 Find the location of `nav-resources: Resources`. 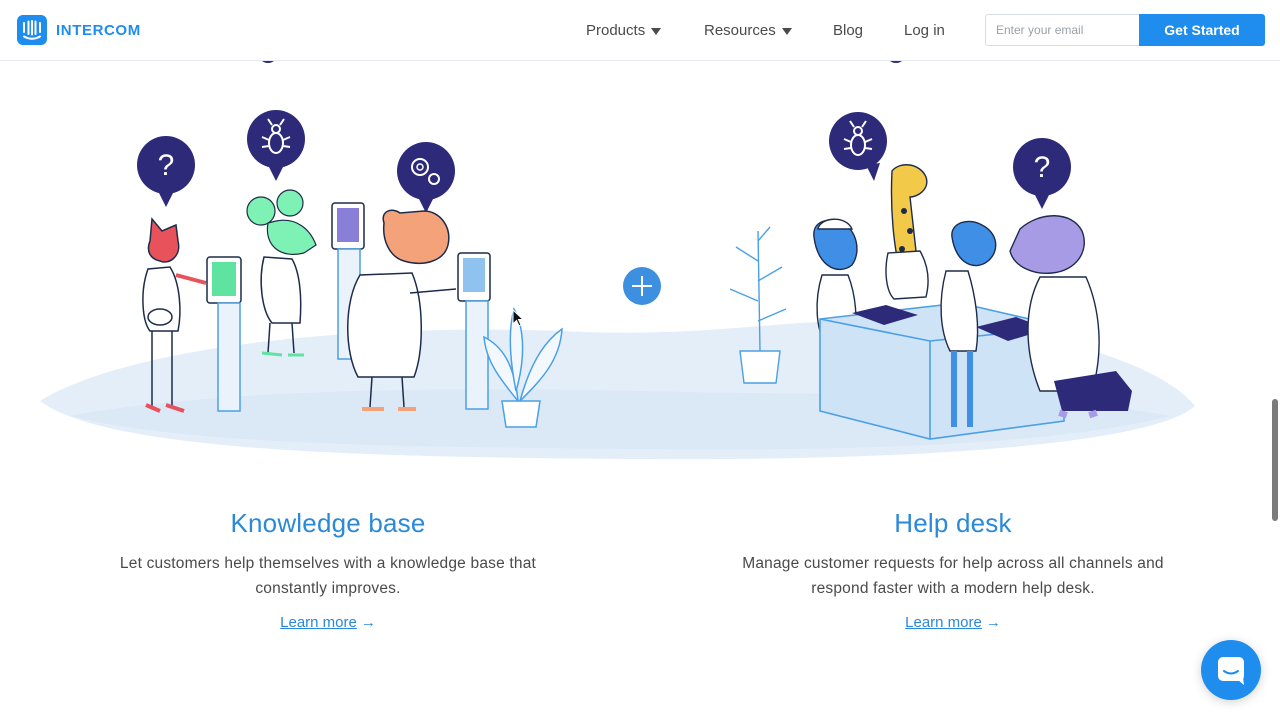

nav-resources: Resources is located at coordinates (748, 30).